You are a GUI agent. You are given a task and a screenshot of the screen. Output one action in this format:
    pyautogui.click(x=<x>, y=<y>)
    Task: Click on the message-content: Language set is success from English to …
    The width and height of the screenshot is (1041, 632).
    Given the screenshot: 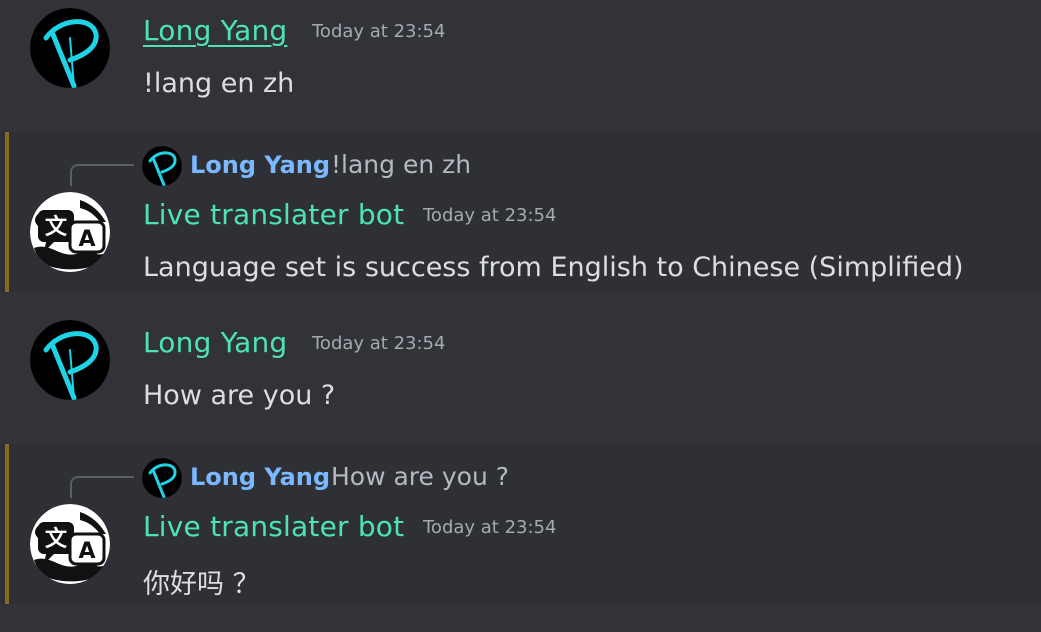 What is the action you would take?
    pyautogui.click(x=553, y=267)
    